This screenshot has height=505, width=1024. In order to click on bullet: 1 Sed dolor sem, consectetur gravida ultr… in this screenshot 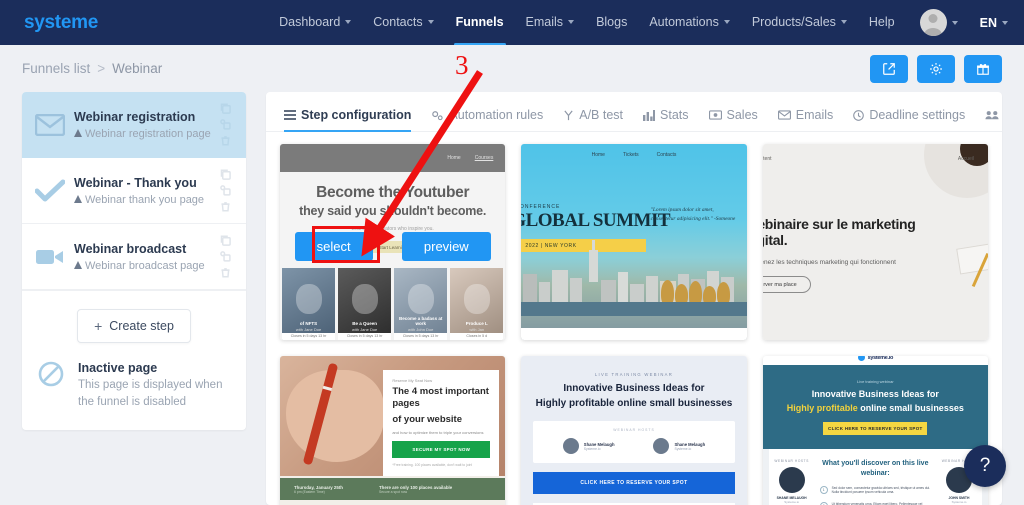, I will do `click(875, 490)`.